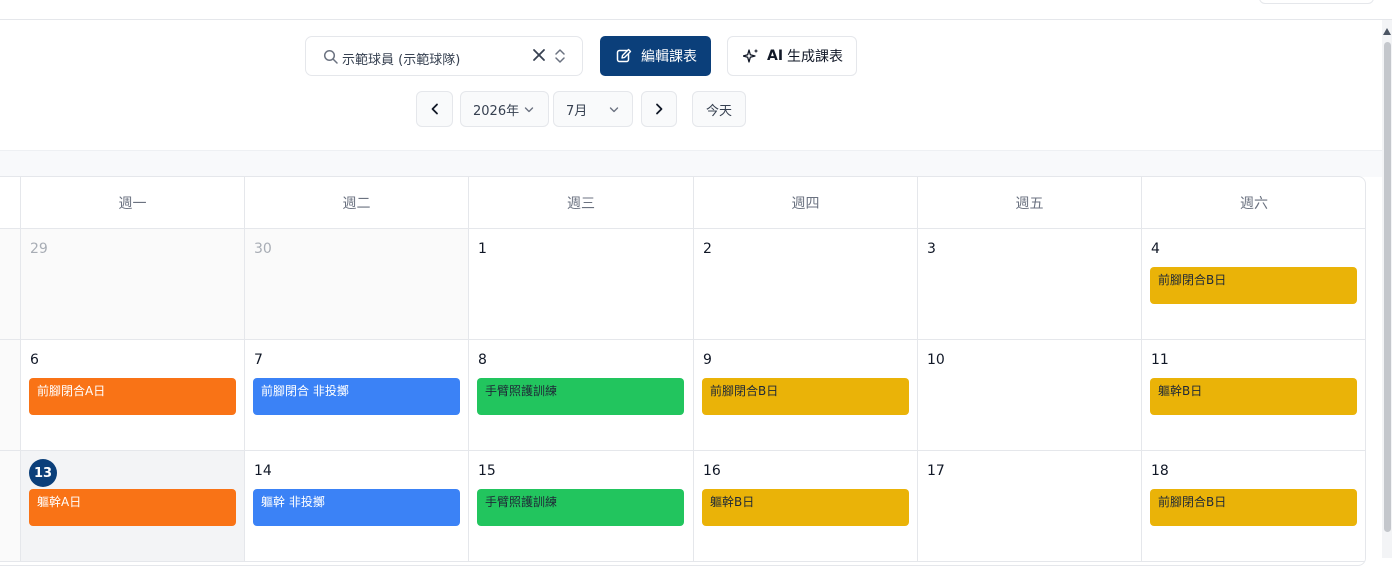  What do you see at coordinates (482, 360) in the screenshot?
I see `day-number: 8` at bounding box center [482, 360].